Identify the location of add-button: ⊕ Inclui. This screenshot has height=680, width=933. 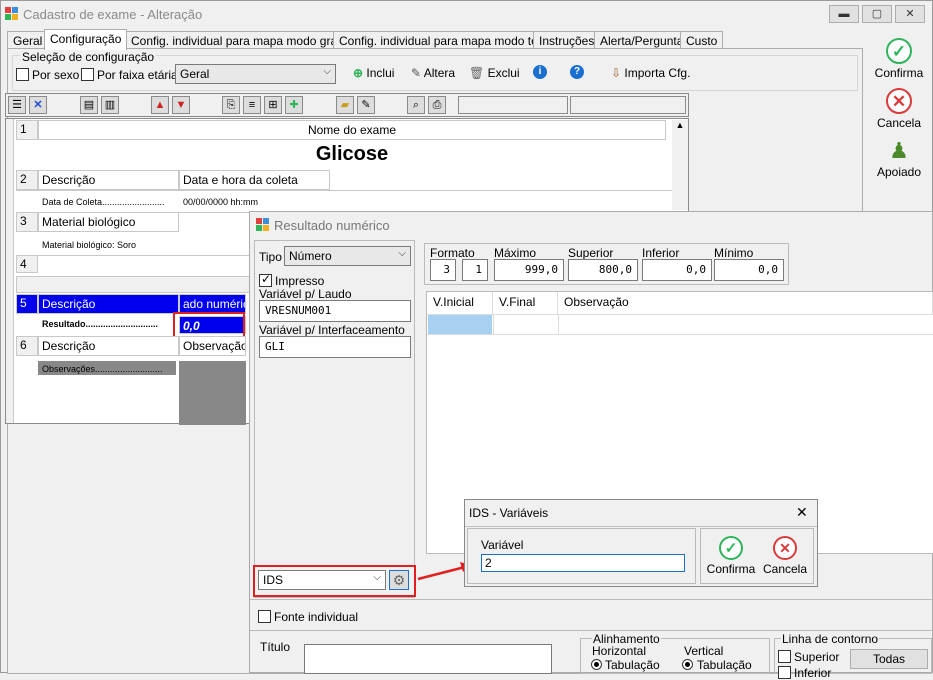
(373, 73).